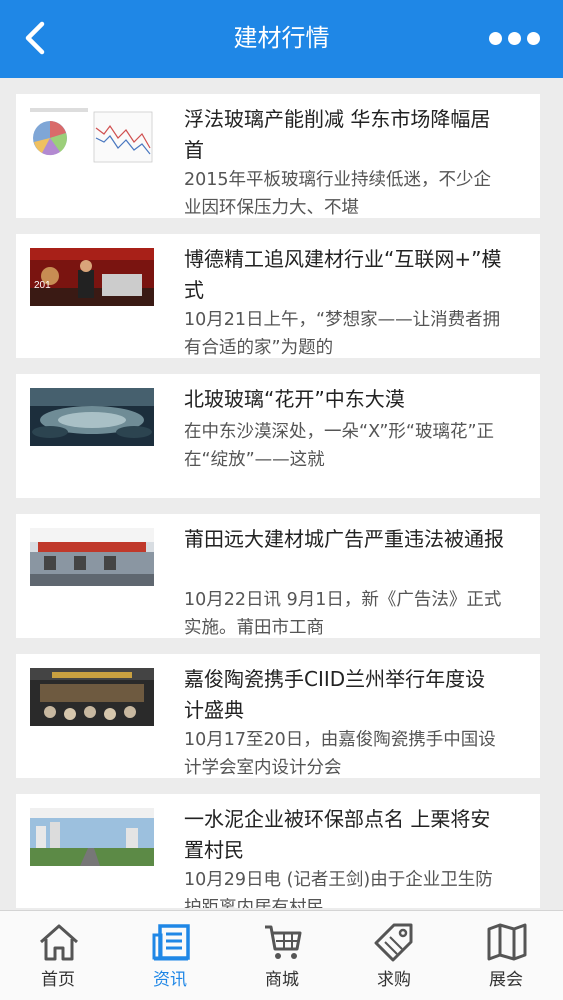 This screenshot has height=1000, width=563. I want to click on bottom-nav: 首页 资讯 商城 求购 展会, so click(281, 955).